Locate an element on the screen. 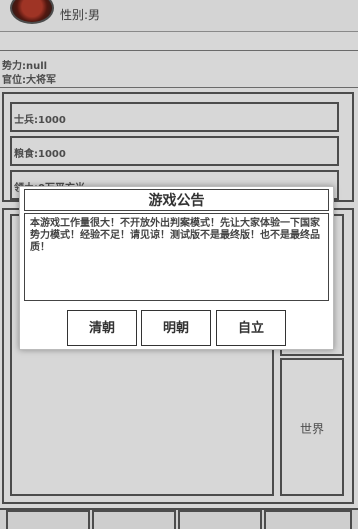  dialog-title: 游戏公告 is located at coordinates (176, 200).